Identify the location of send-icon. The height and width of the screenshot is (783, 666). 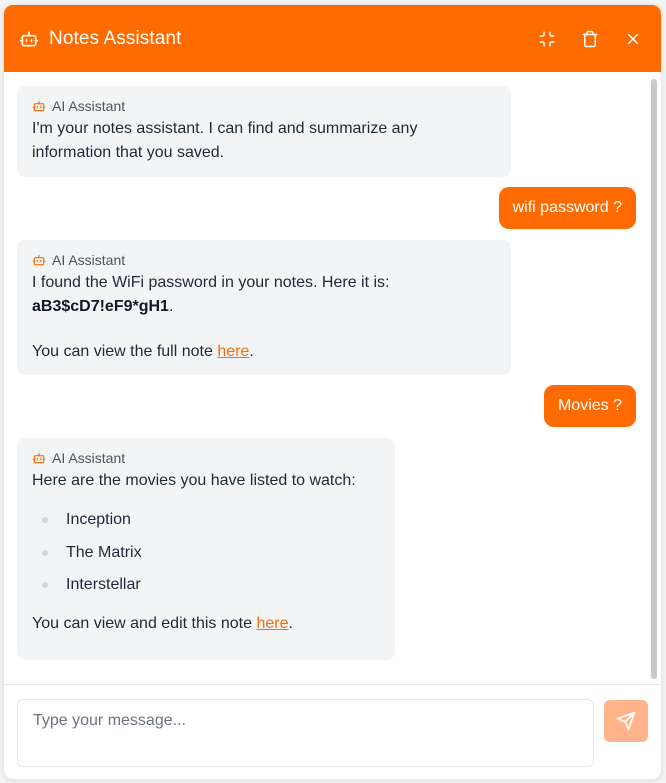
(626, 721).